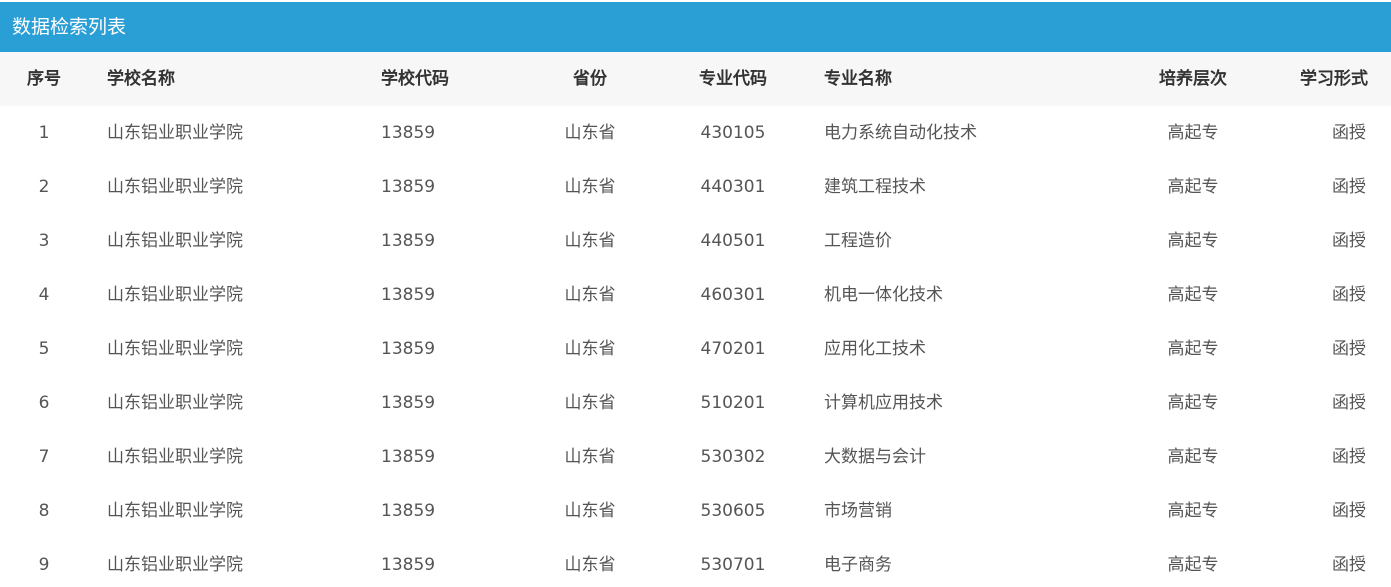 This screenshot has width=1391, height=587. What do you see at coordinates (733, 295) in the screenshot?
I see `cell-major-code: 460301` at bounding box center [733, 295].